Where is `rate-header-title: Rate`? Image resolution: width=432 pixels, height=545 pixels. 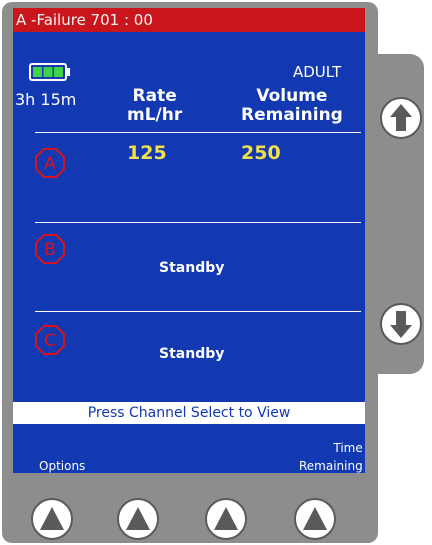
rate-header-title: Rate is located at coordinates (154, 96).